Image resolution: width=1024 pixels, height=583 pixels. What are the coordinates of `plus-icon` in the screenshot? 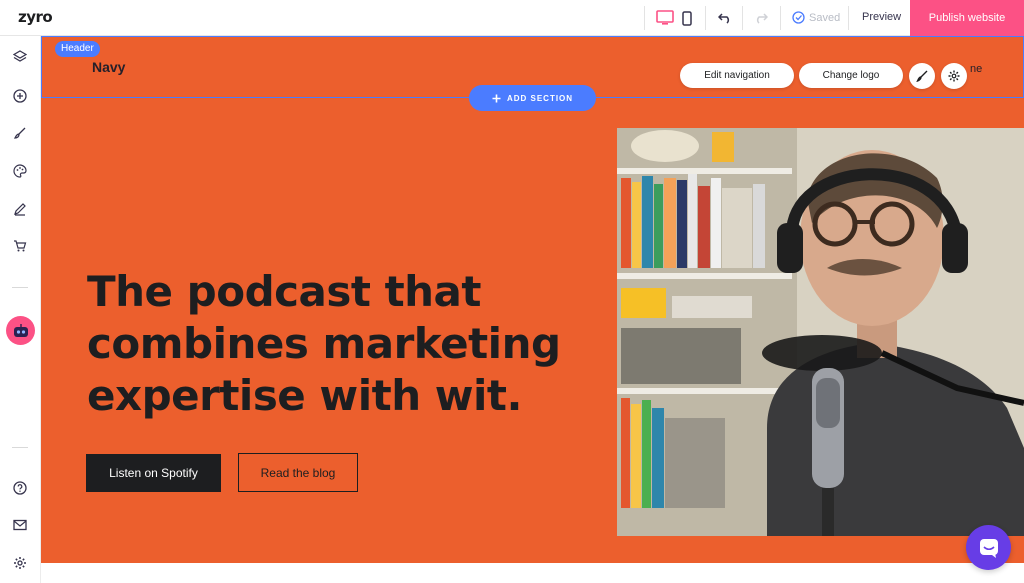 It's located at (496, 98).